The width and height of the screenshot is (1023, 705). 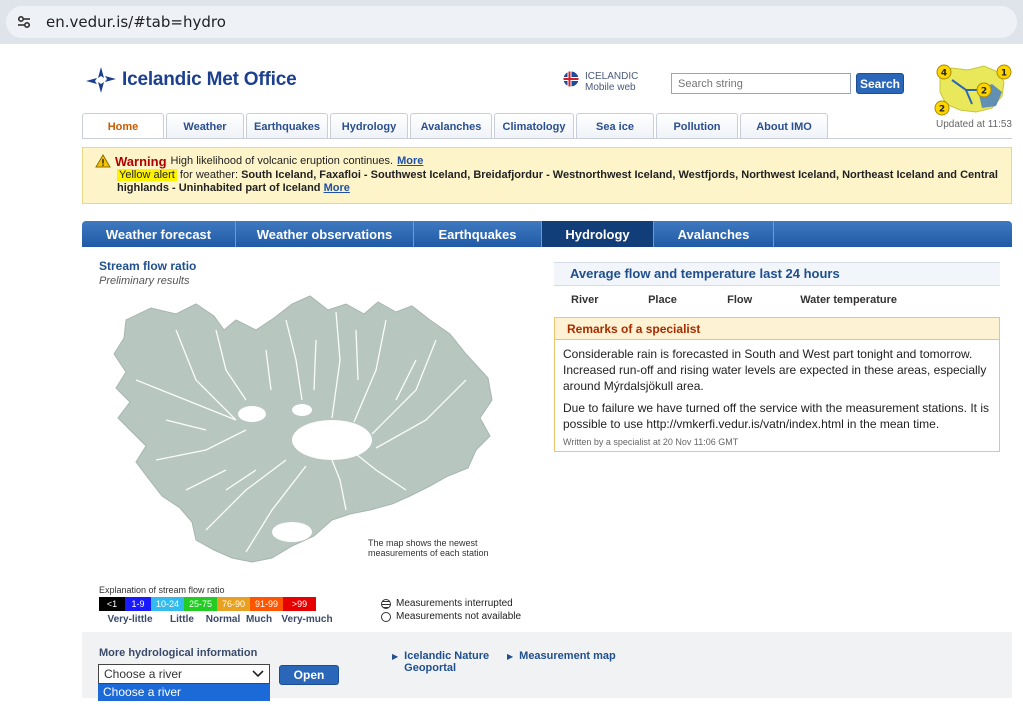 What do you see at coordinates (944, 74) in the screenshot?
I see `map-badge-4: 4` at bounding box center [944, 74].